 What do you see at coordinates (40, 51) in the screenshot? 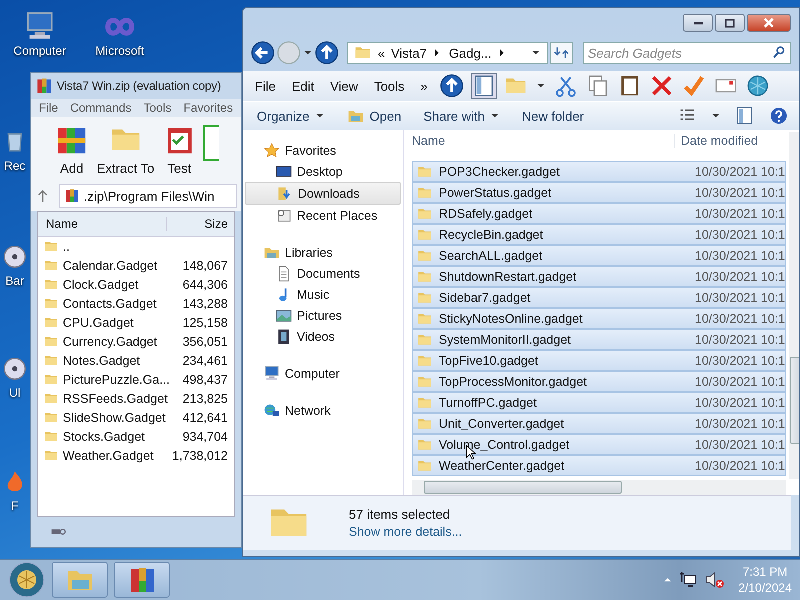
I see `desktop-icon-label: Computer` at bounding box center [40, 51].